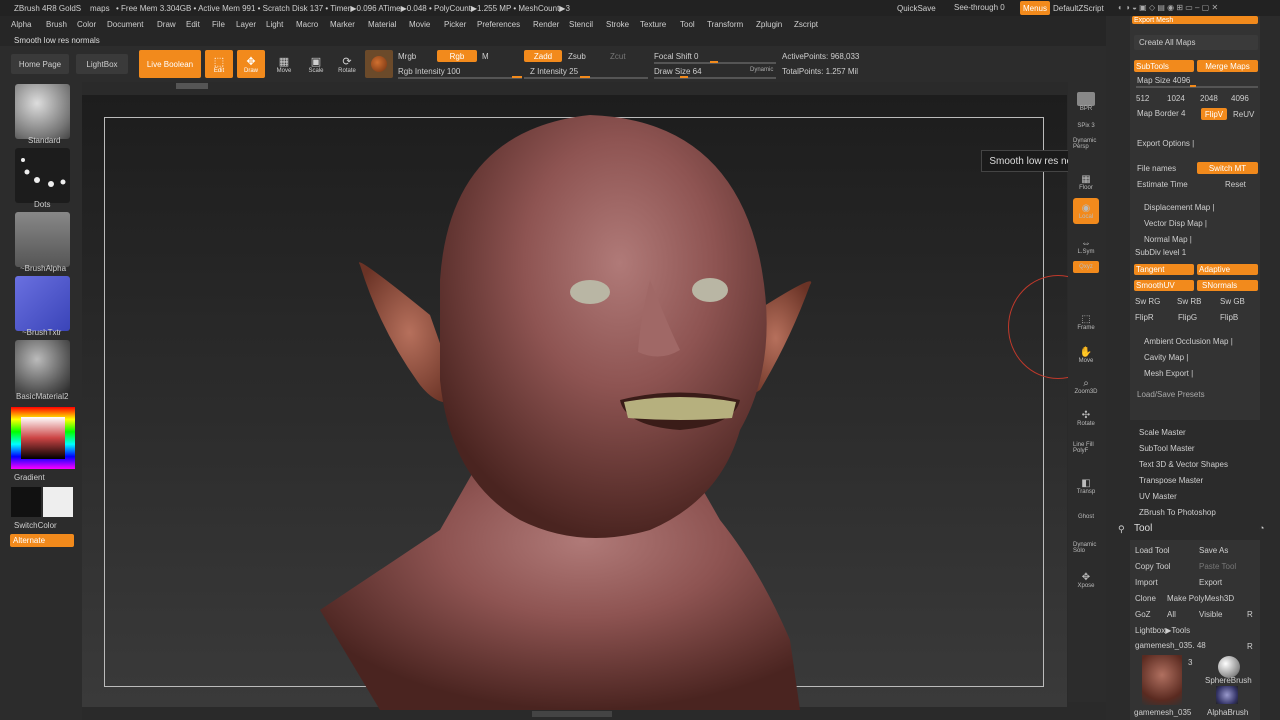  I want to click on export-options-toggle: Export Options |, so click(1165, 143).